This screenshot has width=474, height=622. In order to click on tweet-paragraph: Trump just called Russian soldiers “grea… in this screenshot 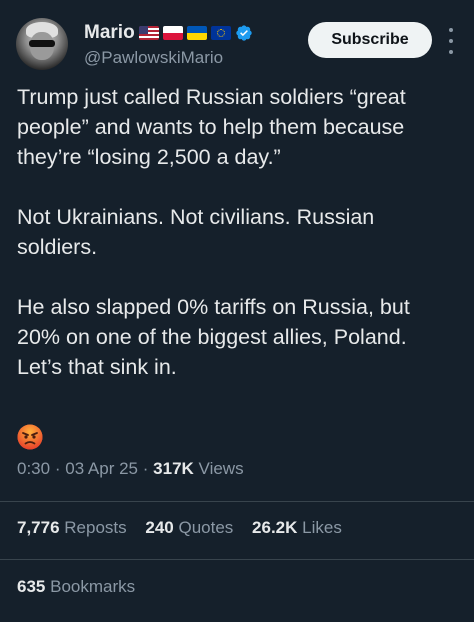, I will do `click(211, 127)`.